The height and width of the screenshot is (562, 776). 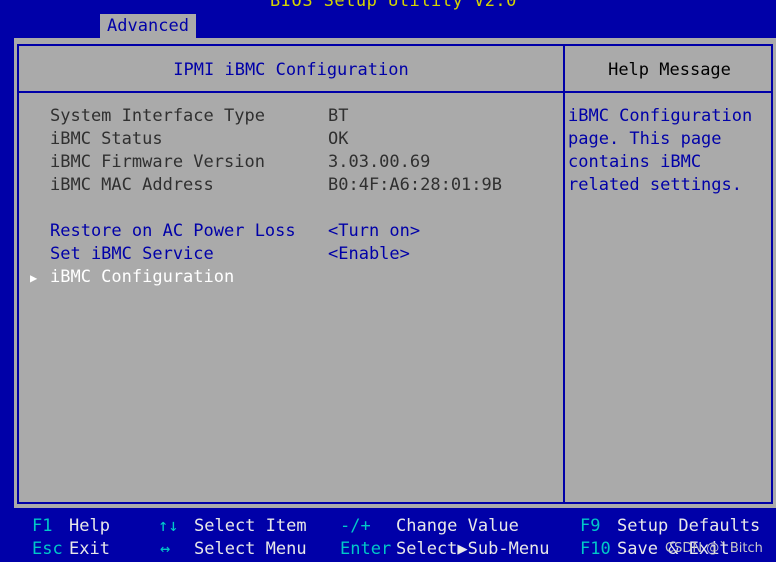 What do you see at coordinates (89, 549) in the screenshot?
I see `key-exit-desc: Exit` at bounding box center [89, 549].